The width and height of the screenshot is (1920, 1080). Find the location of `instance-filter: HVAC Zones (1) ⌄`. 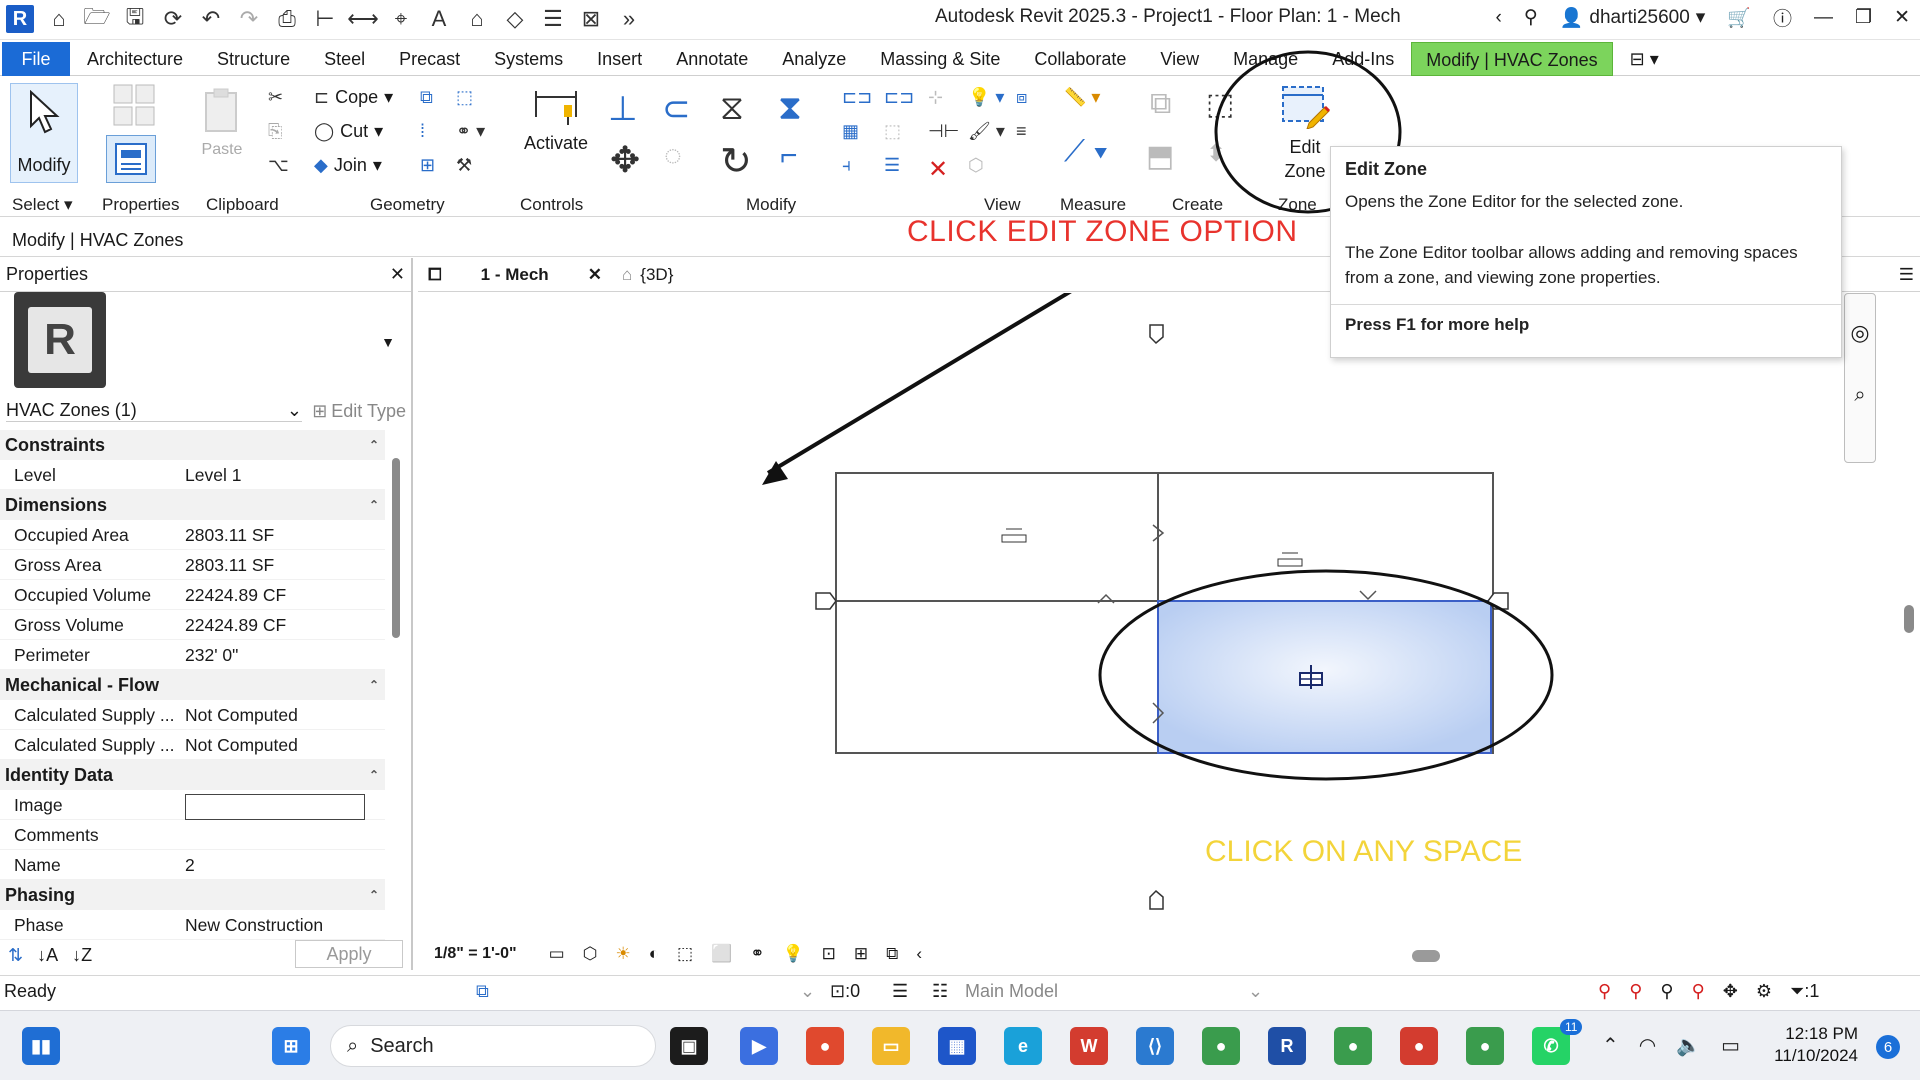

instance-filter: HVAC Zones (1) ⌄ is located at coordinates (154, 411).